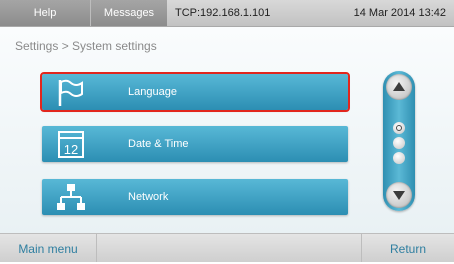 This screenshot has height=264, width=454. I want to click on scroll-down-button, so click(399, 195).